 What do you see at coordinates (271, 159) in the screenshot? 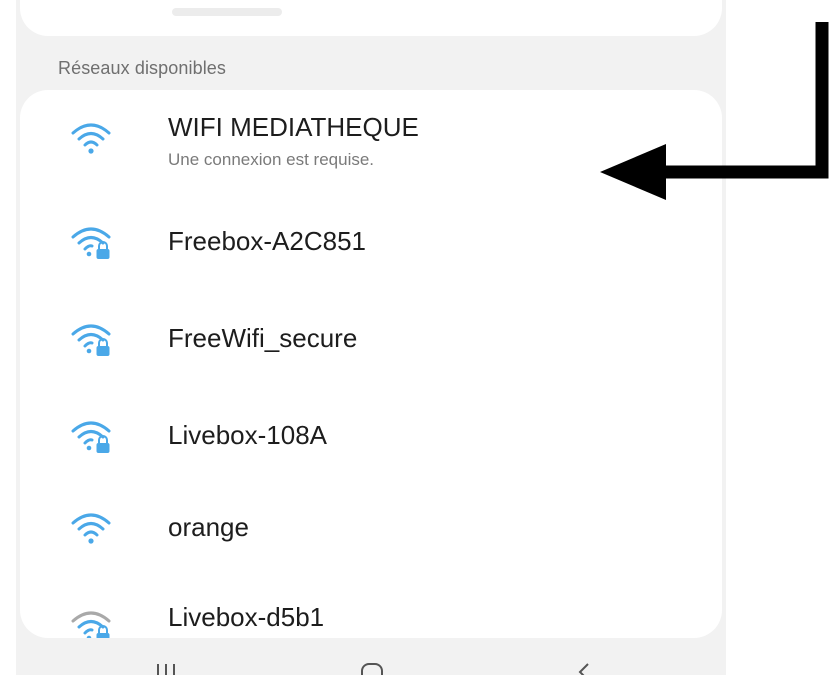
I see `network-status: Une connexion est requise.` at bounding box center [271, 159].